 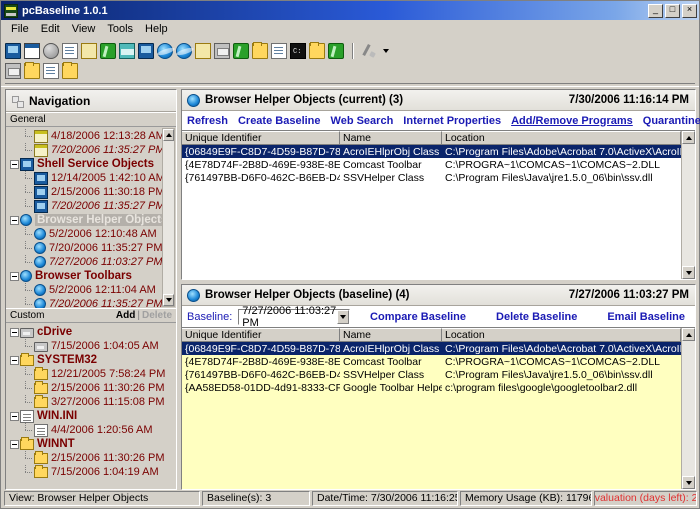 What do you see at coordinates (222, 51) in the screenshot?
I see `page-image-icon` at bounding box center [222, 51].